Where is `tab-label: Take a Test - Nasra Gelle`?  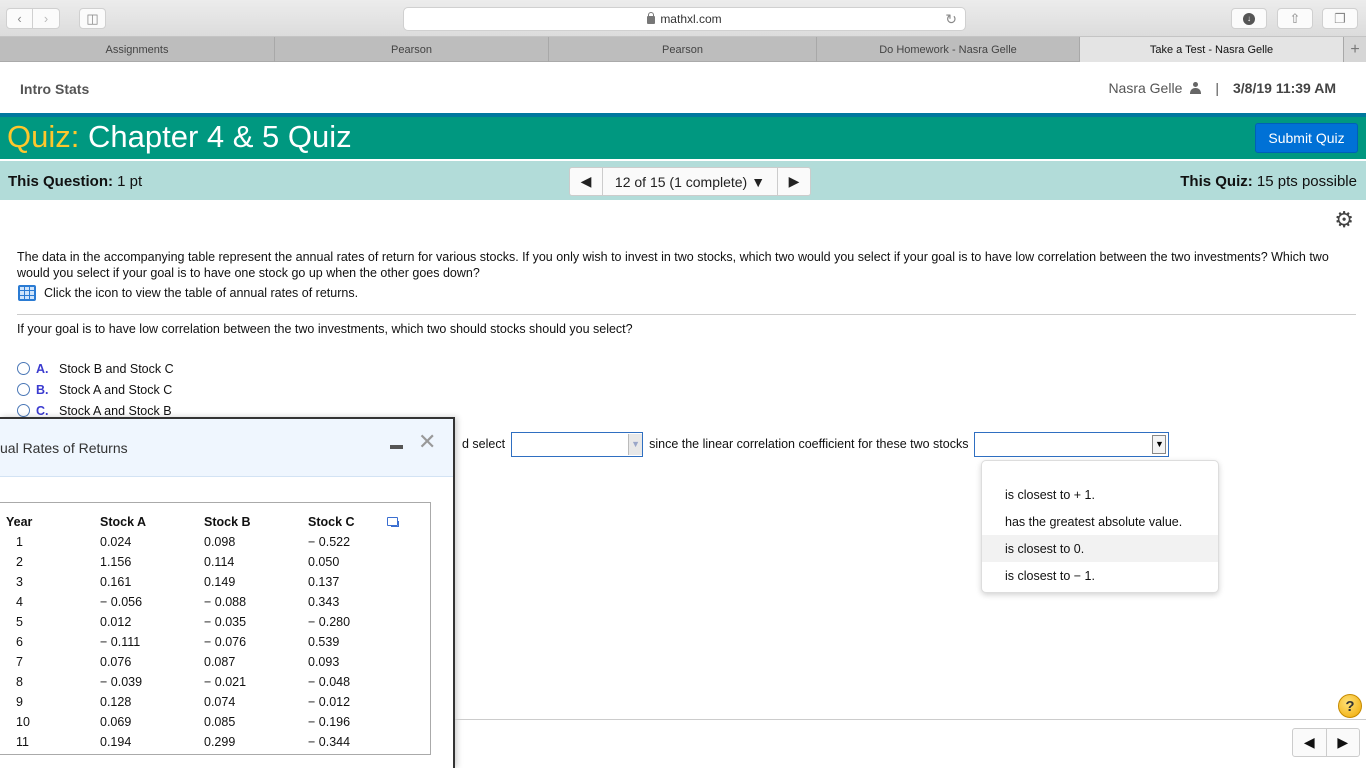 tab-label: Take a Test - Nasra Gelle is located at coordinates (1211, 49).